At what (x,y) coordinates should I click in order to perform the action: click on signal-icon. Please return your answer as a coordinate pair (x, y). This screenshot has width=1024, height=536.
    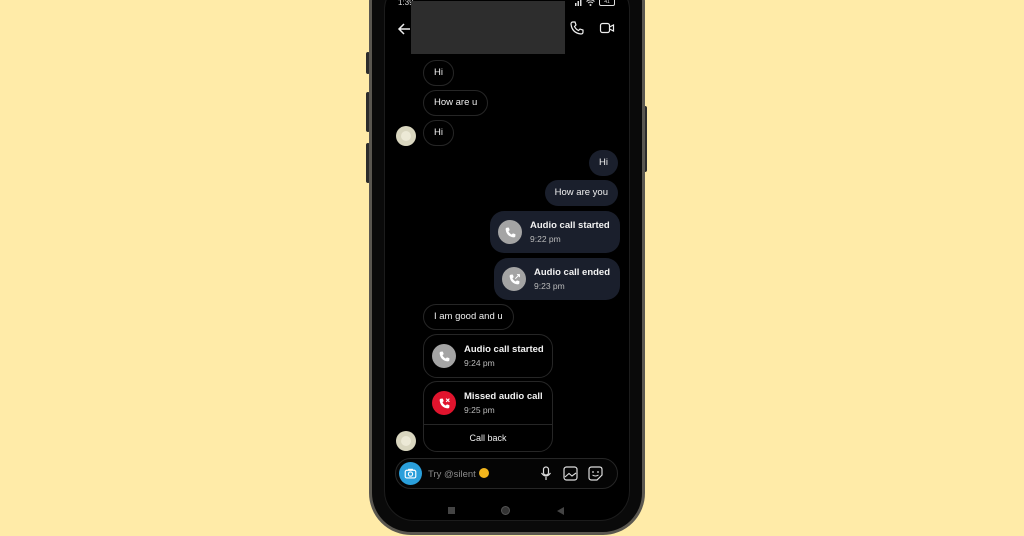
    Looking at the image, I should click on (578, 3).